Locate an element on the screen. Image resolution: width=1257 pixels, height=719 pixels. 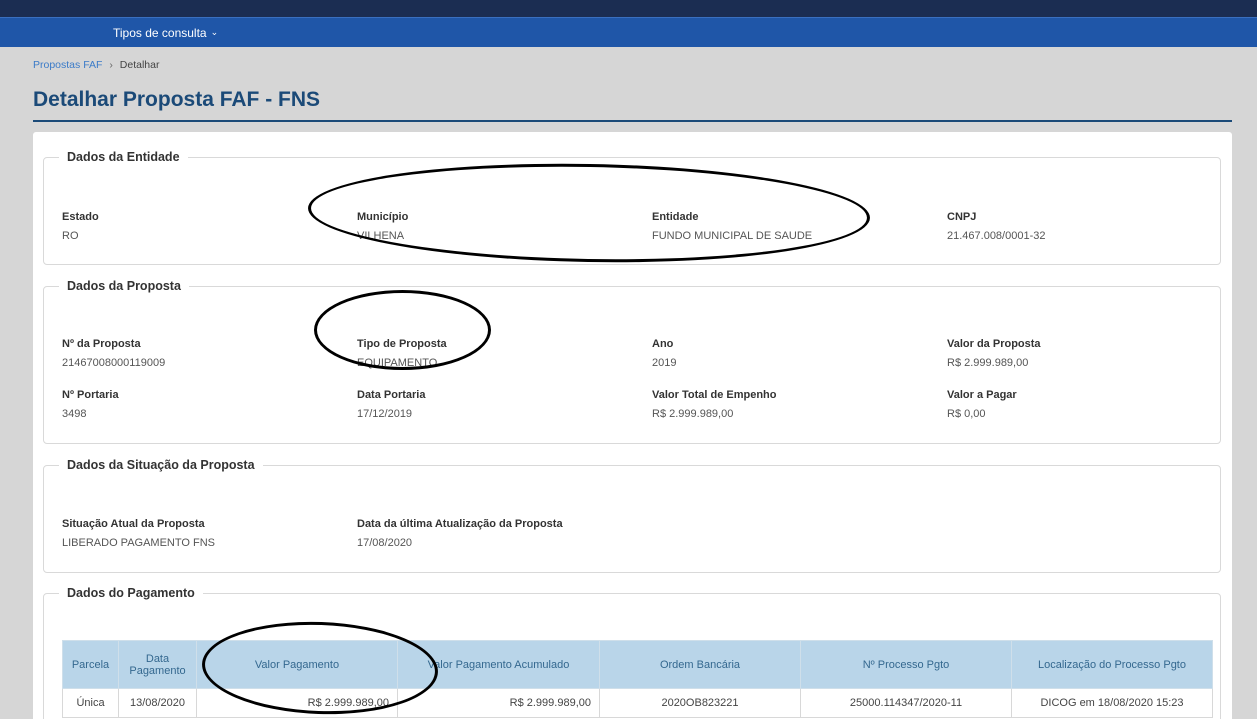
field-numero-proposta: Nº da Proposta 21467008000119009 is located at coordinates (113, 353).